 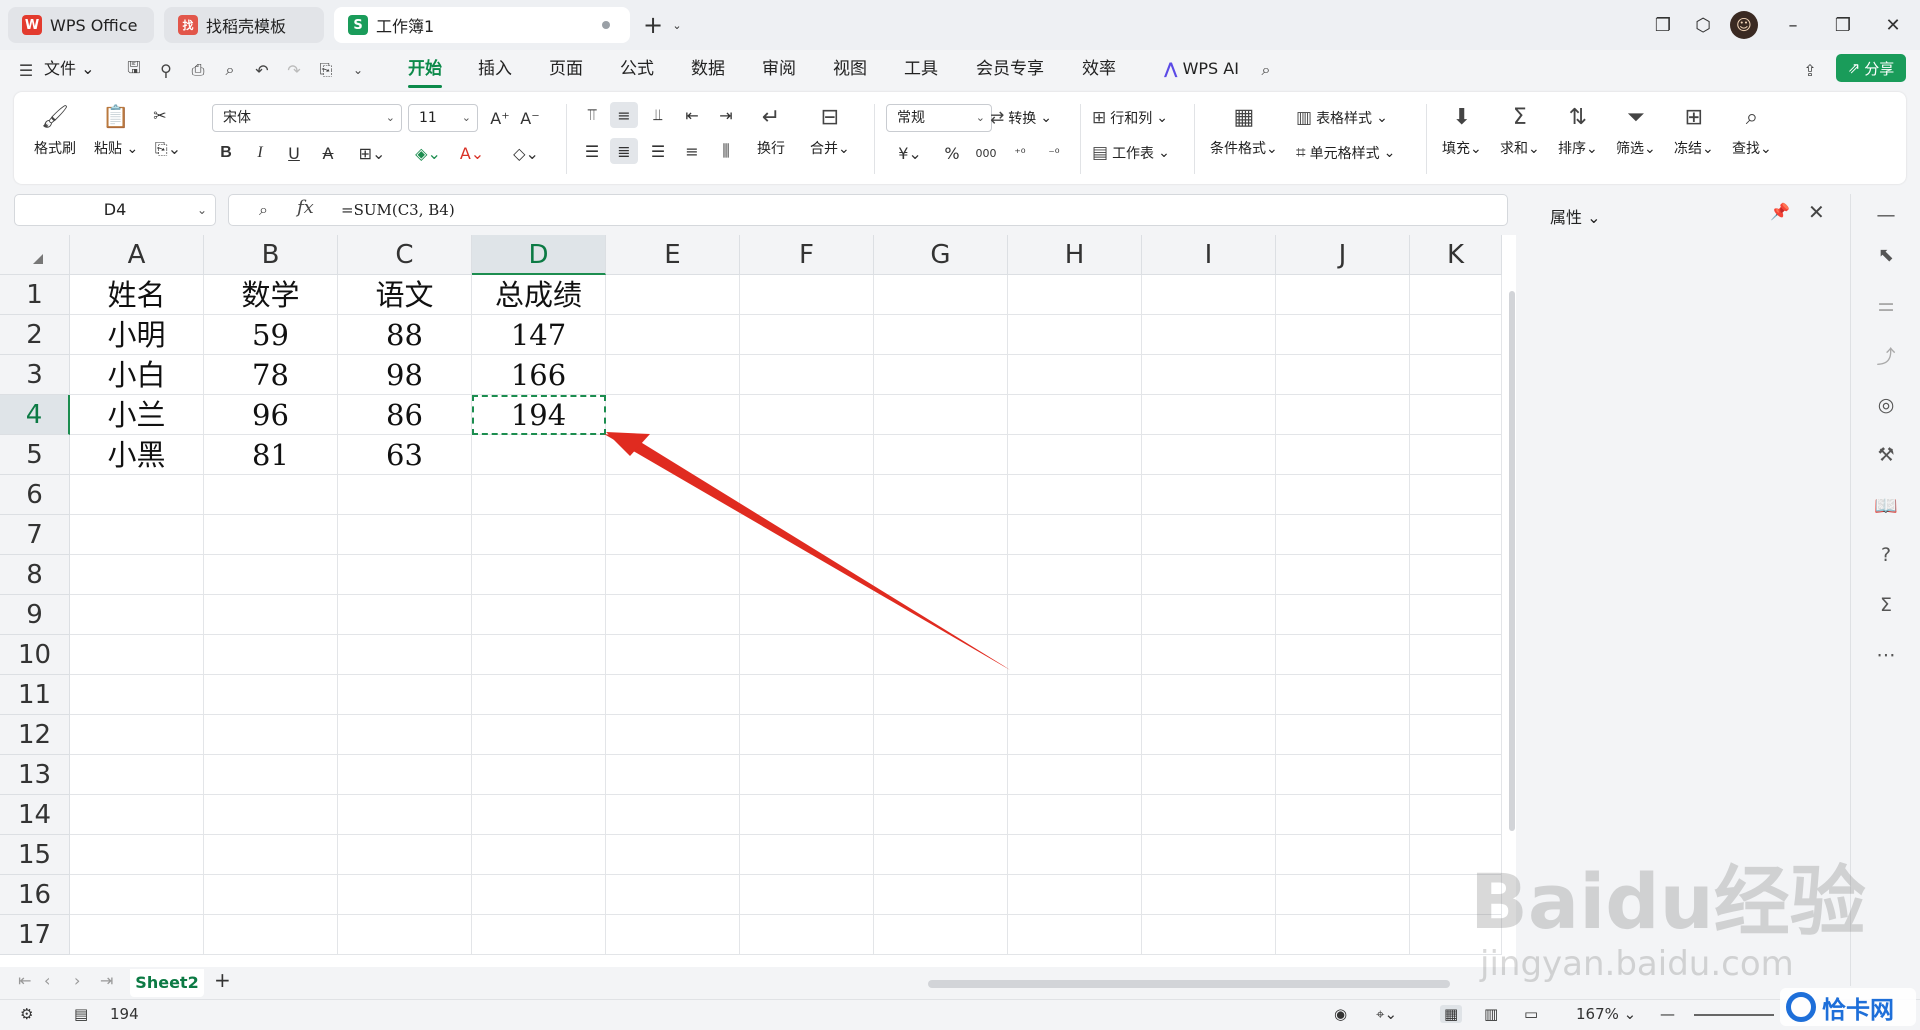 I want to click on cell-j15, so click(x=1343, y=855).